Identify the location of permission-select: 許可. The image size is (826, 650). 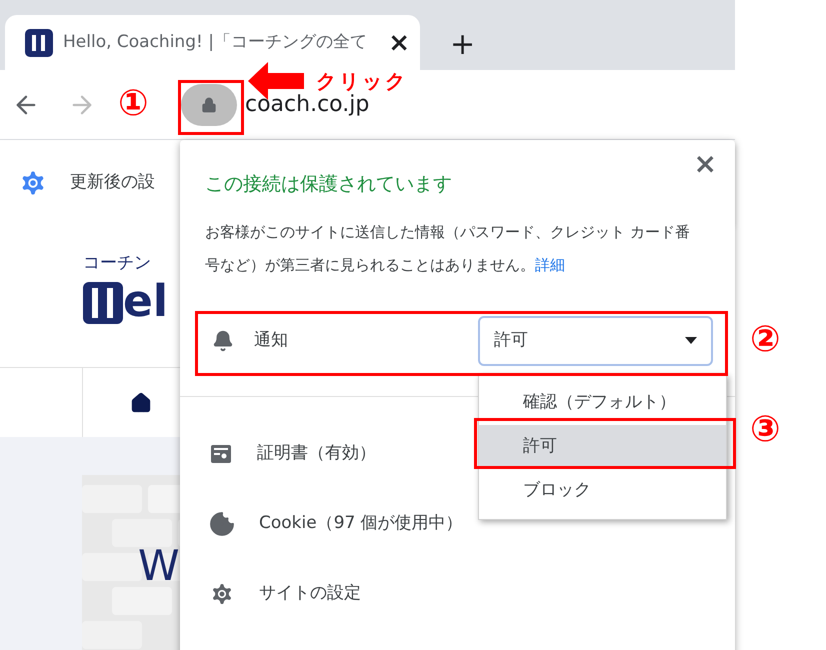
(595, 341).